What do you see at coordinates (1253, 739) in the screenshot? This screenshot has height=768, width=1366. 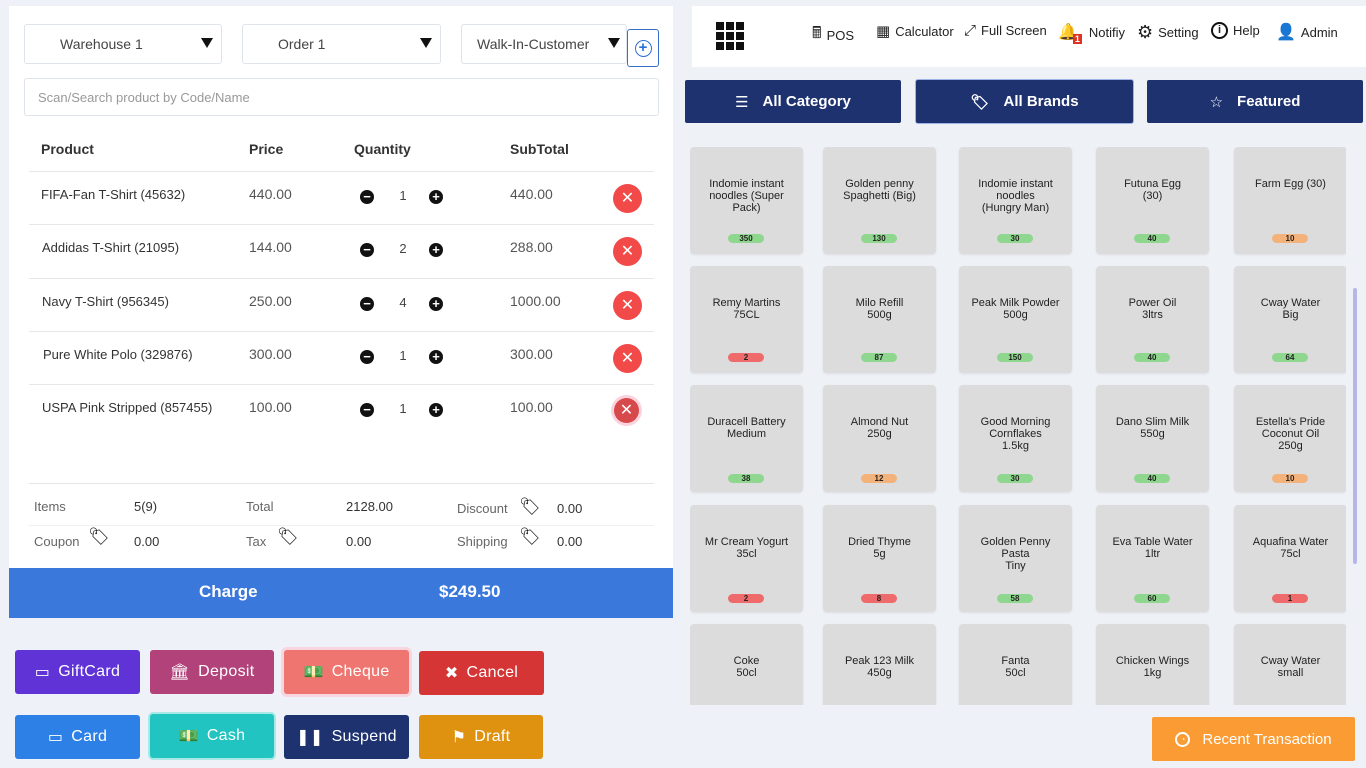 I see `recent-transaction-button: ◔ Recent Transaction` at bounding box center [1253, 739].